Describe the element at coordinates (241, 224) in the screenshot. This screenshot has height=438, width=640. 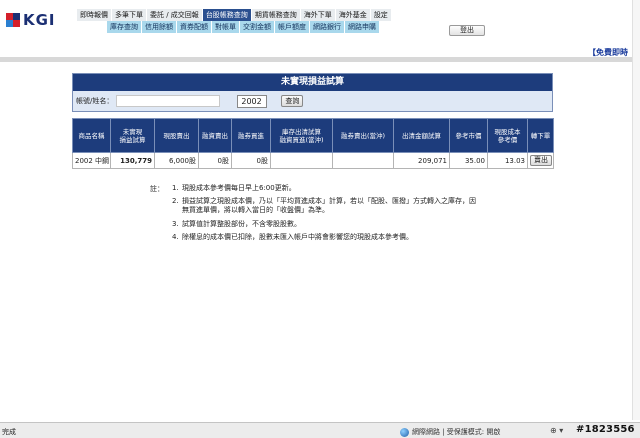
I see `note-text: 試算值計算整股部份，不含零股股數。` at that location.